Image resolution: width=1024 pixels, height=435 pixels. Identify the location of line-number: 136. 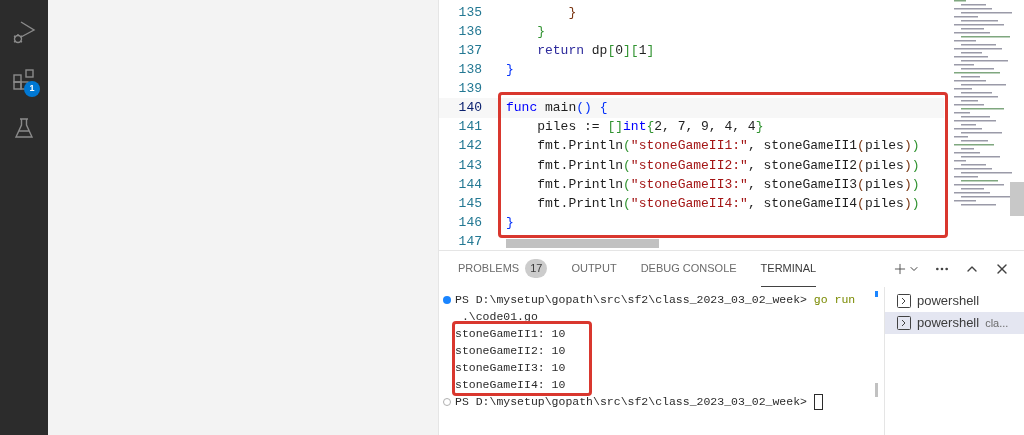
(469, 31).